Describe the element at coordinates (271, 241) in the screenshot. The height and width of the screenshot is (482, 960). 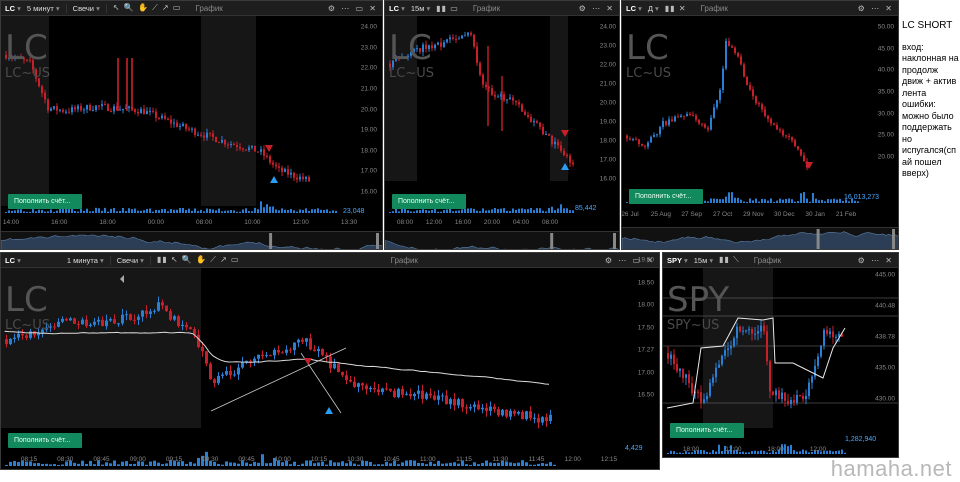
I see `navigator-handle` at that location.